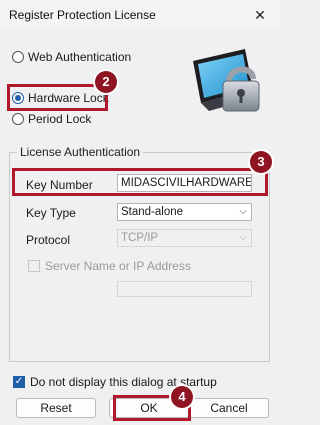 This screenshot has width=320, height=425. Describe the element at coordinates (19, 382) in the screenshot. I see `check-icon: ✓` at that location.